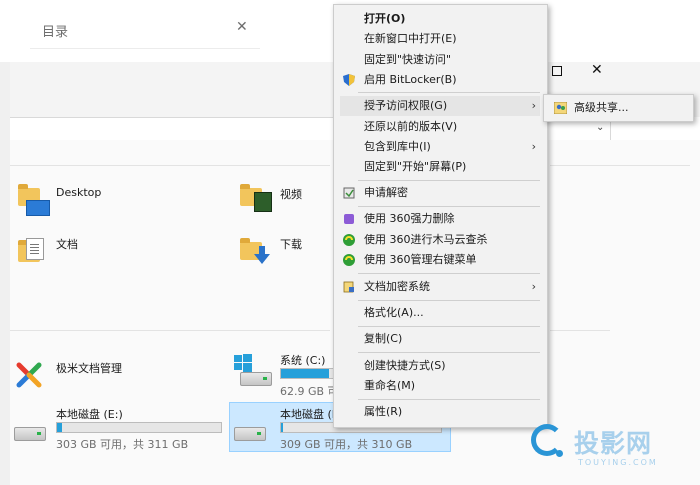 The image size is (700, 485). I want to click on menu-item-rename: 重命名(M), so click(440, 386).